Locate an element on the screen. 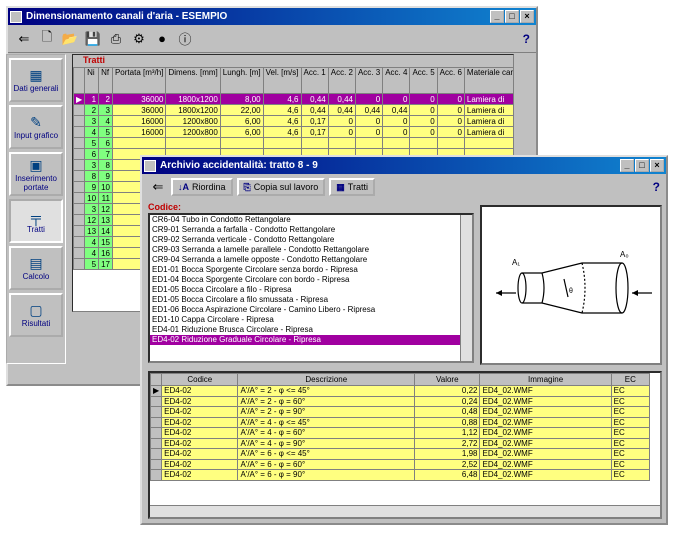  new-icon: 🗋 is located at coordinates (47, 39).